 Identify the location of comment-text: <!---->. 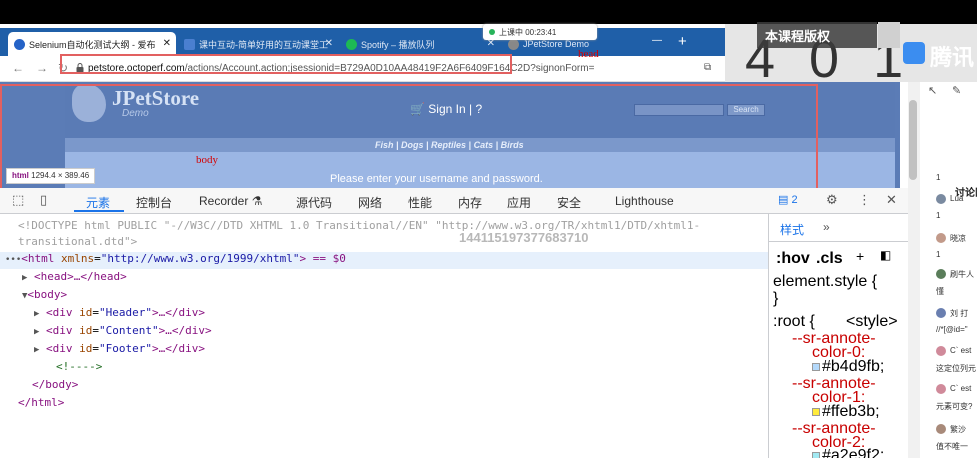
(79, 366).